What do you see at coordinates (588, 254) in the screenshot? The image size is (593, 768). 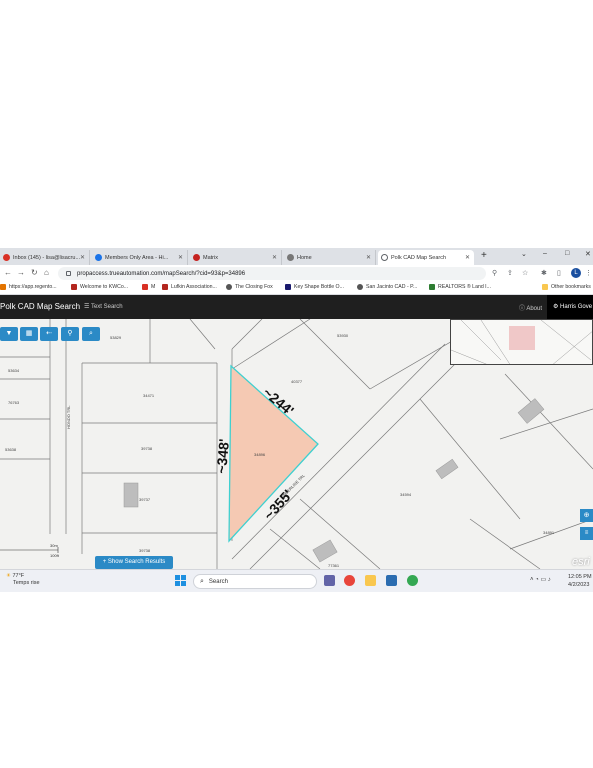 I see `close-window-button: ✕` at bounding box center [588, 254].